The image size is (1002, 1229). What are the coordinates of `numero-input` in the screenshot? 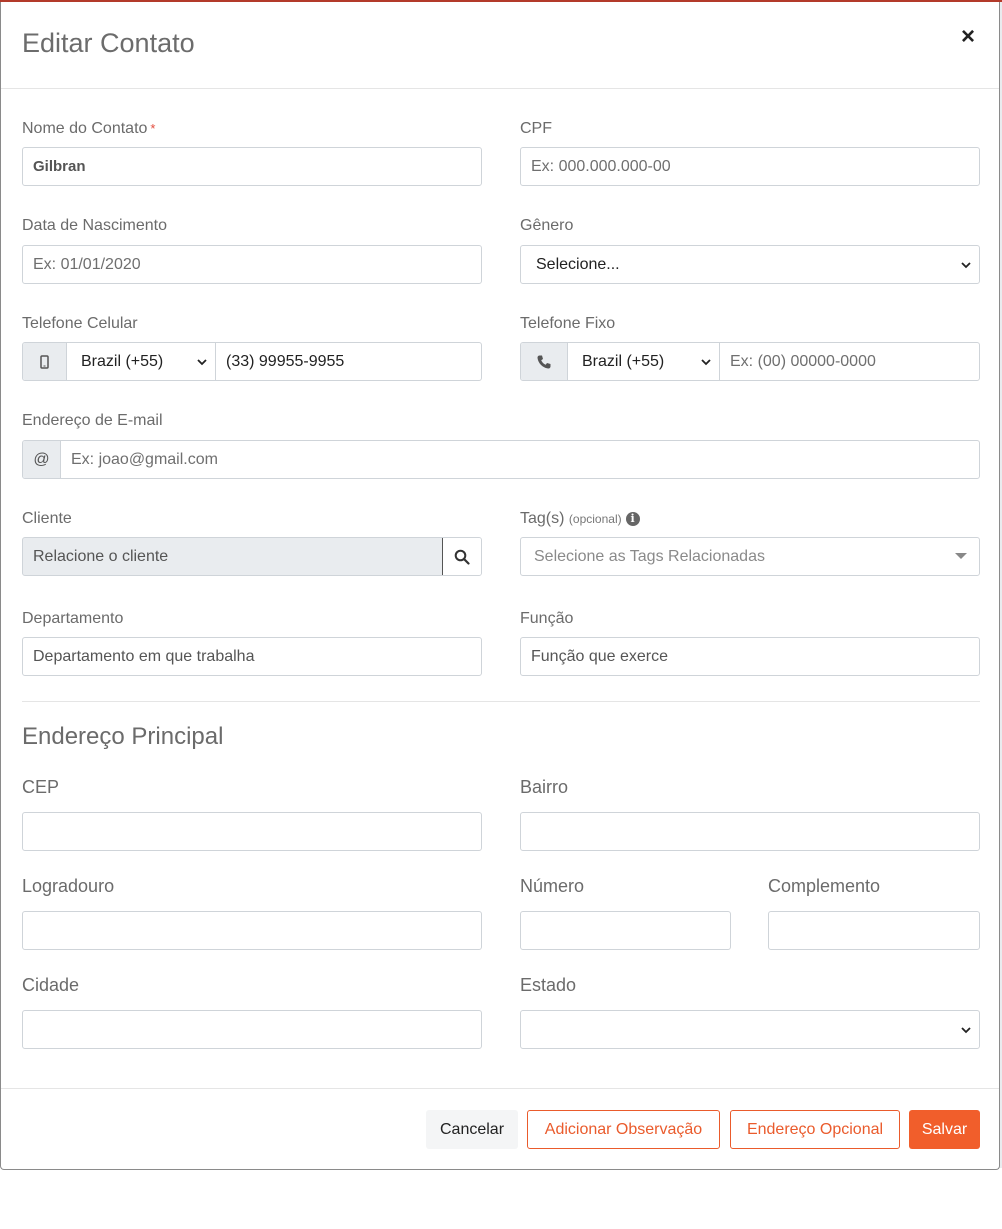 It's located at (625, 930).